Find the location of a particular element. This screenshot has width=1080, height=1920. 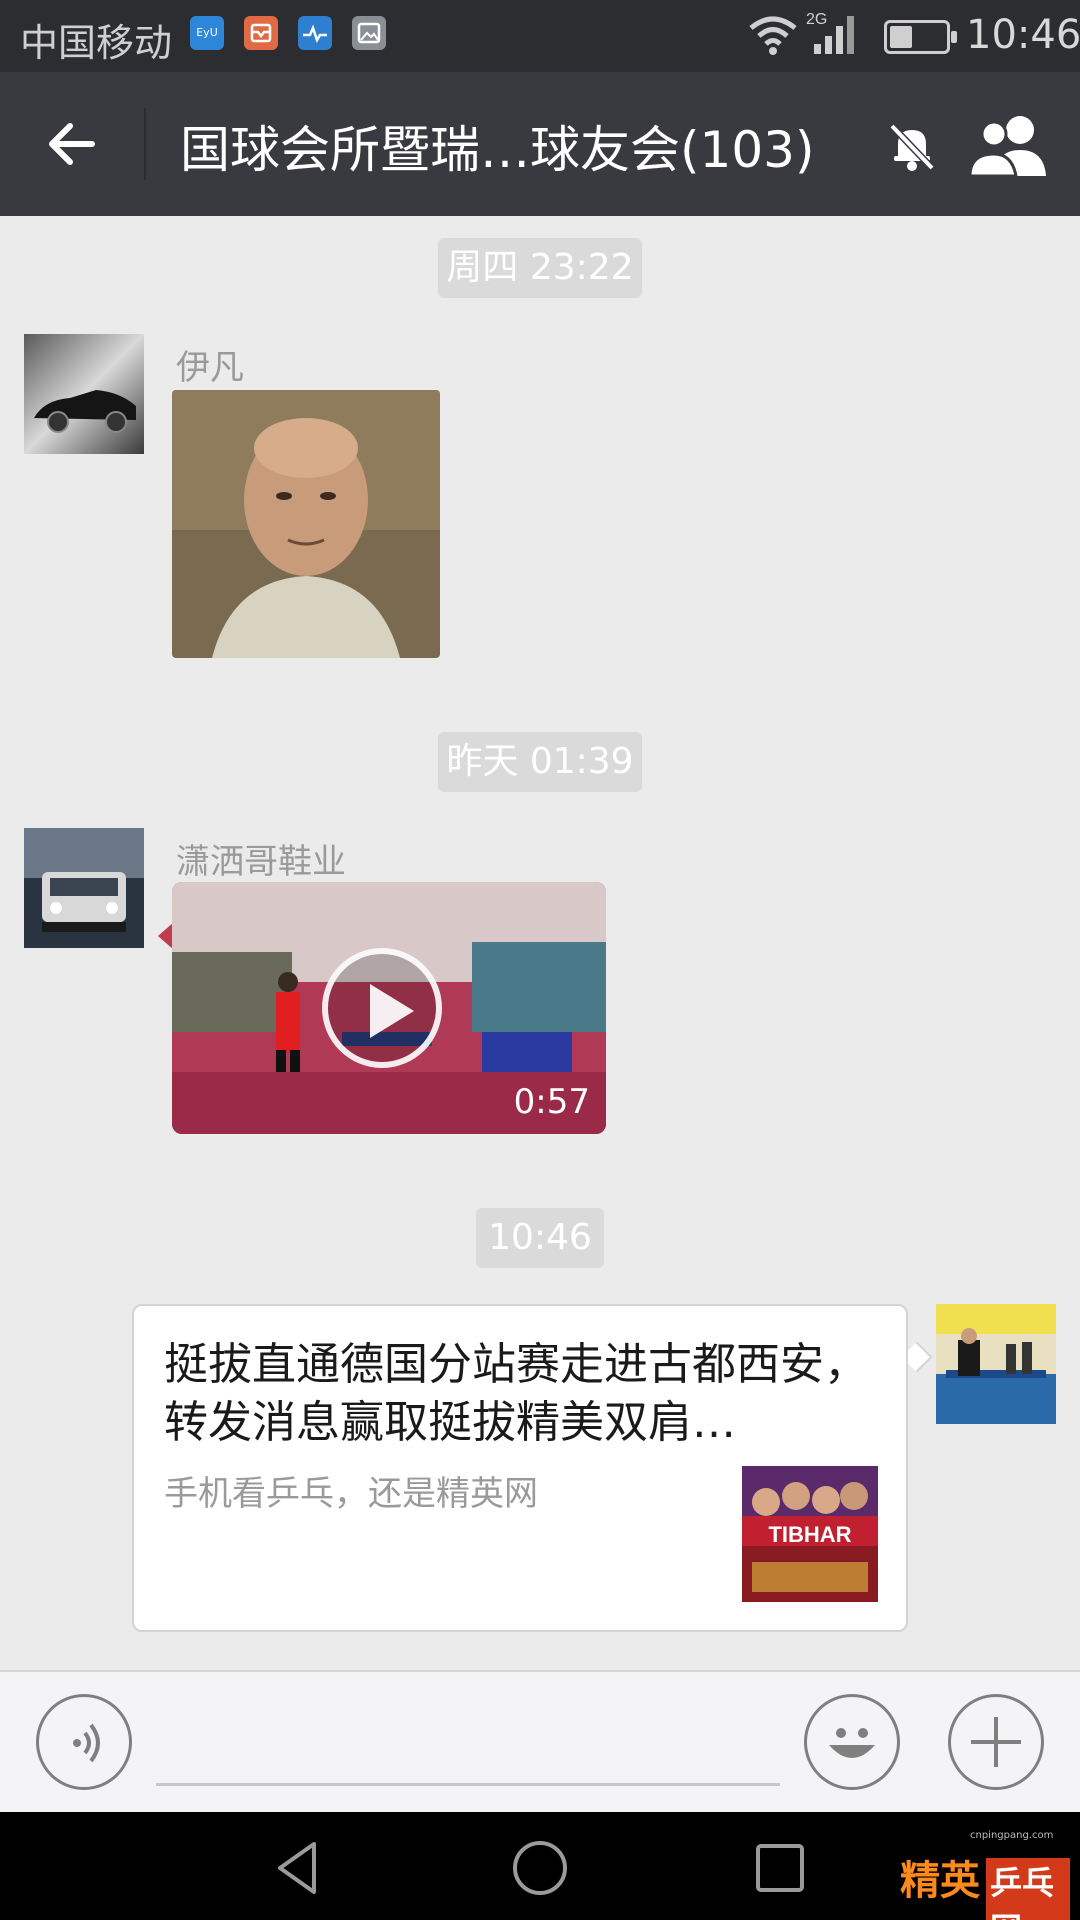

thumbnail-brand: TIBHAR is located at coordinates (809, 1534).